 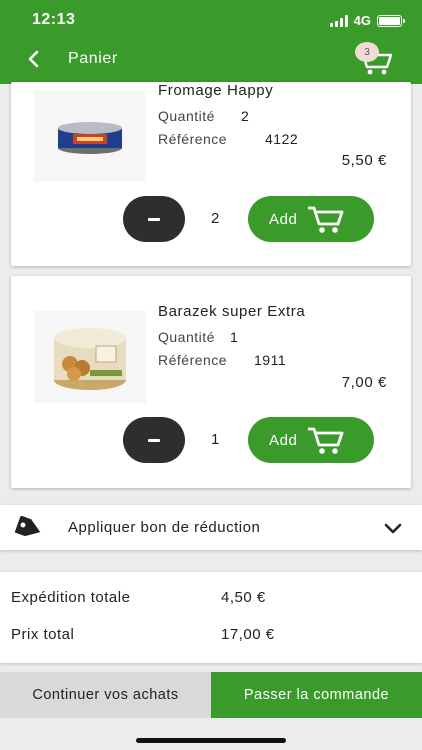 I want to click on back-chevron-icon, so click(x=33, y=59).